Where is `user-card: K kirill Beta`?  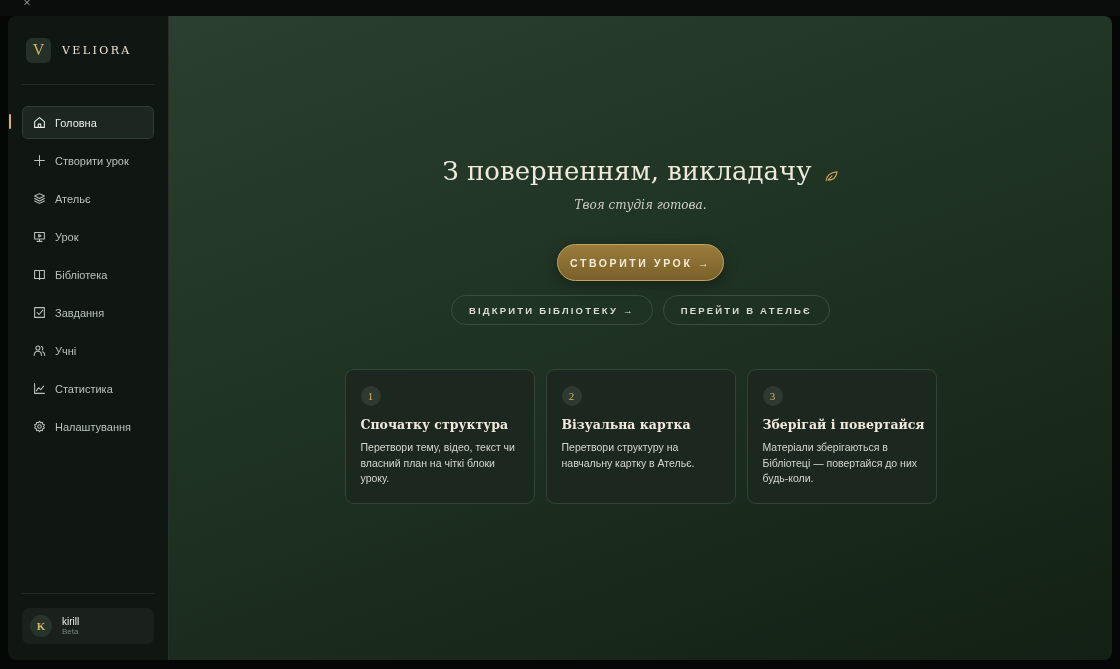 user-card: K kirill Beta is located at coordinates (88, 626).